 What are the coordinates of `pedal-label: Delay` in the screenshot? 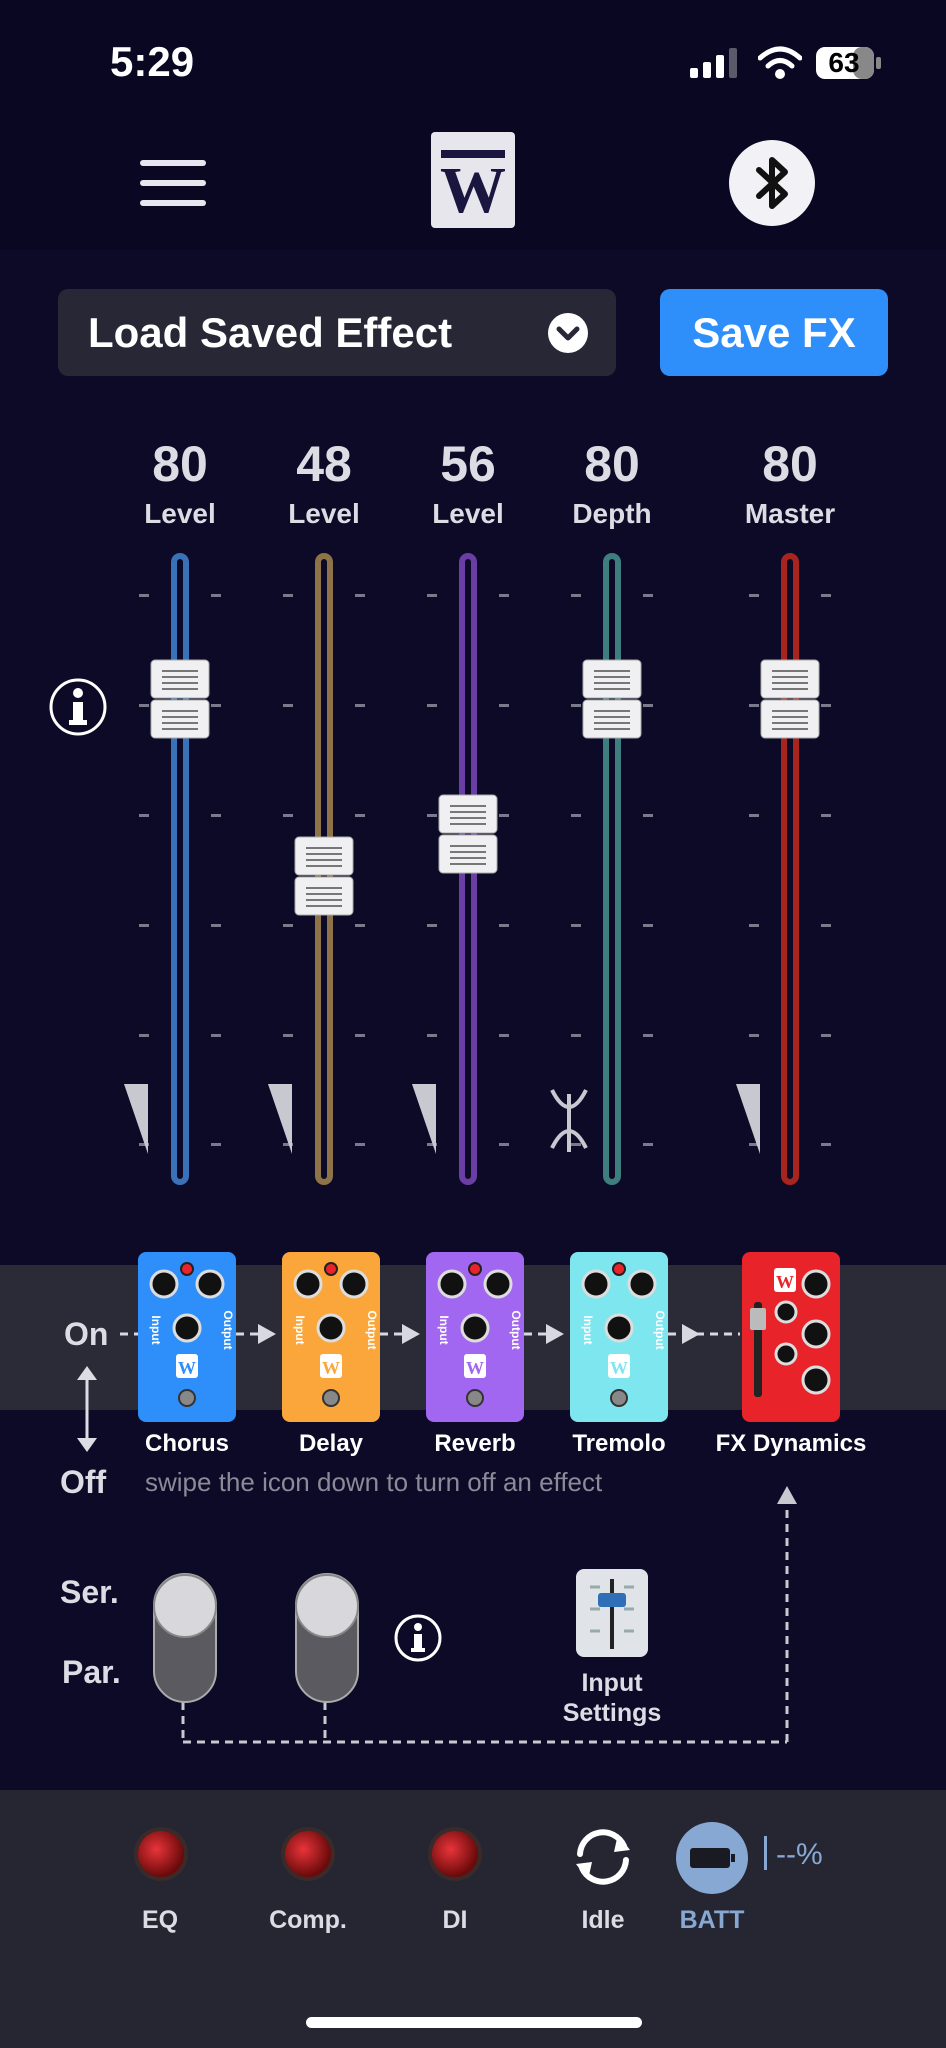 It's located at (331, 1443).